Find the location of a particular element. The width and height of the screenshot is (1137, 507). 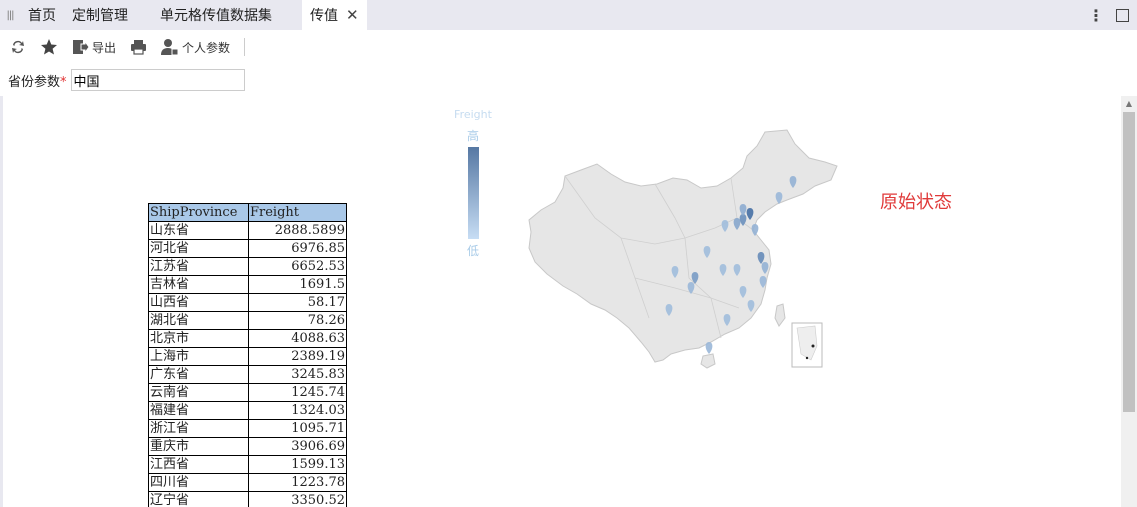

province-cell: 广东省 is located at coordinates (198, 374).